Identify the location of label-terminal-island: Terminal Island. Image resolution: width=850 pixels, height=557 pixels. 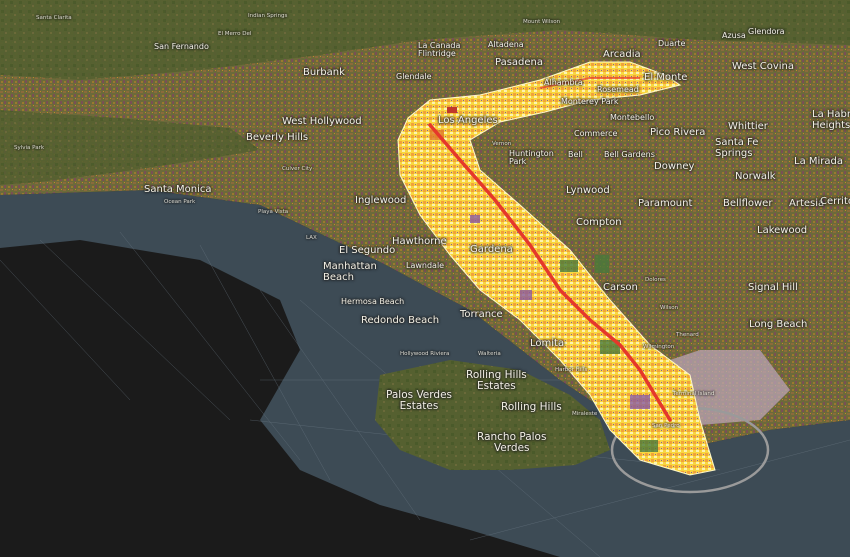
(694, 394).